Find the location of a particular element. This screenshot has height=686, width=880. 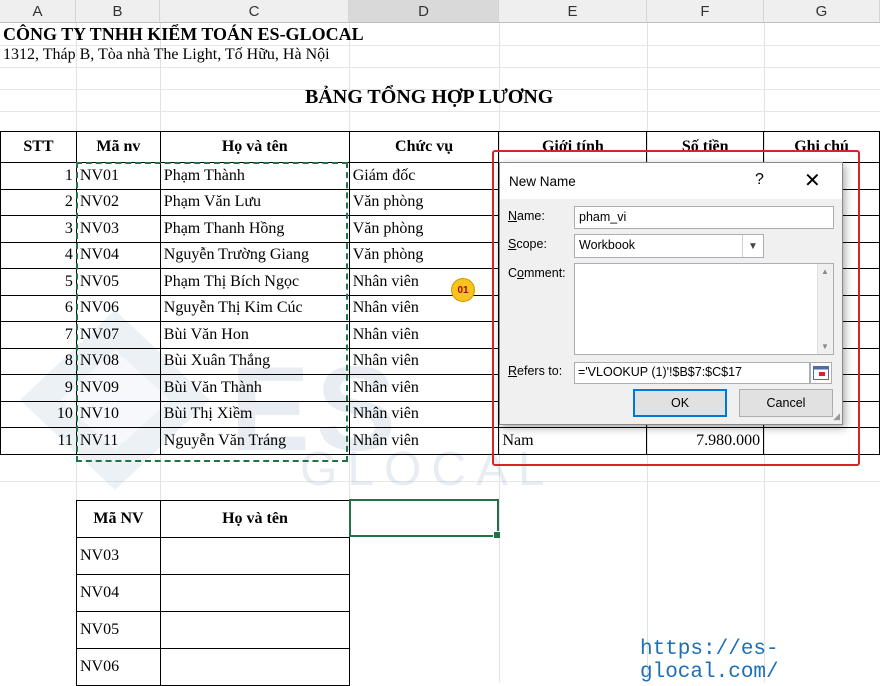

cell-stt: 8 is located at coordinates (38, 361).